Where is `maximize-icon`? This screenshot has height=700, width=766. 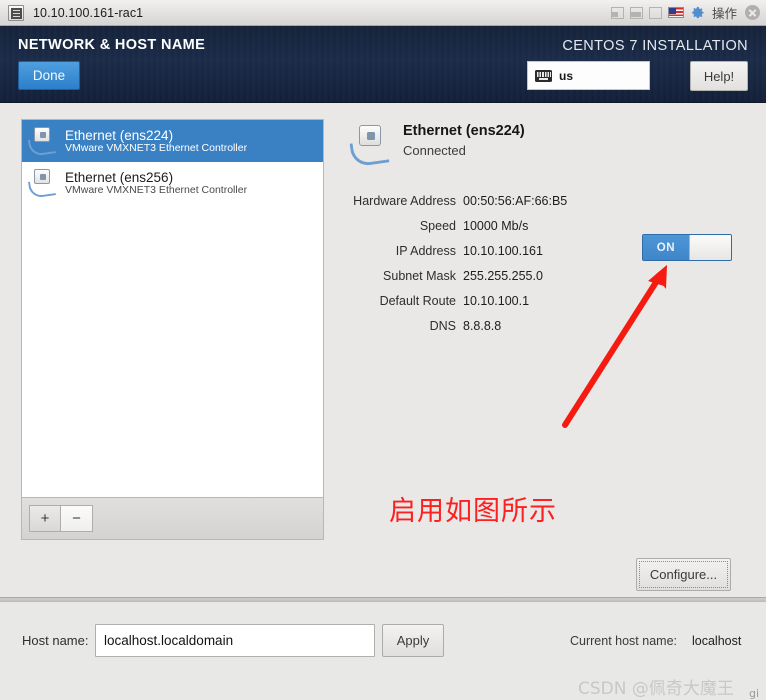 maximize-icon is located at coordinates (655, 12).